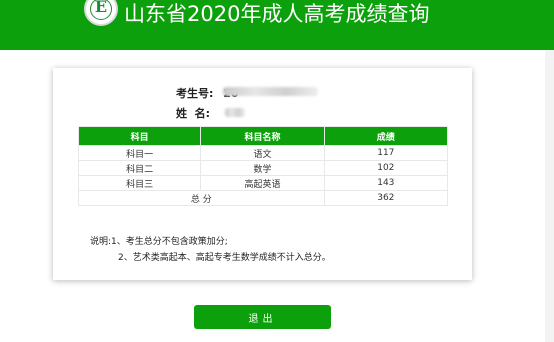  What do you see at coordinates (385, 168) in the screenshot?
I see `cell-score: 102` at bounding box center [385, 168].